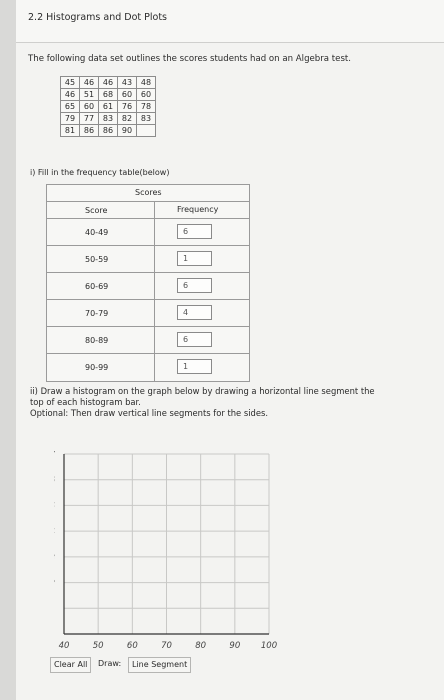 This screenshot has width=444, height=700. I want to click on score-range-label: 50-59, so click(97, 259).